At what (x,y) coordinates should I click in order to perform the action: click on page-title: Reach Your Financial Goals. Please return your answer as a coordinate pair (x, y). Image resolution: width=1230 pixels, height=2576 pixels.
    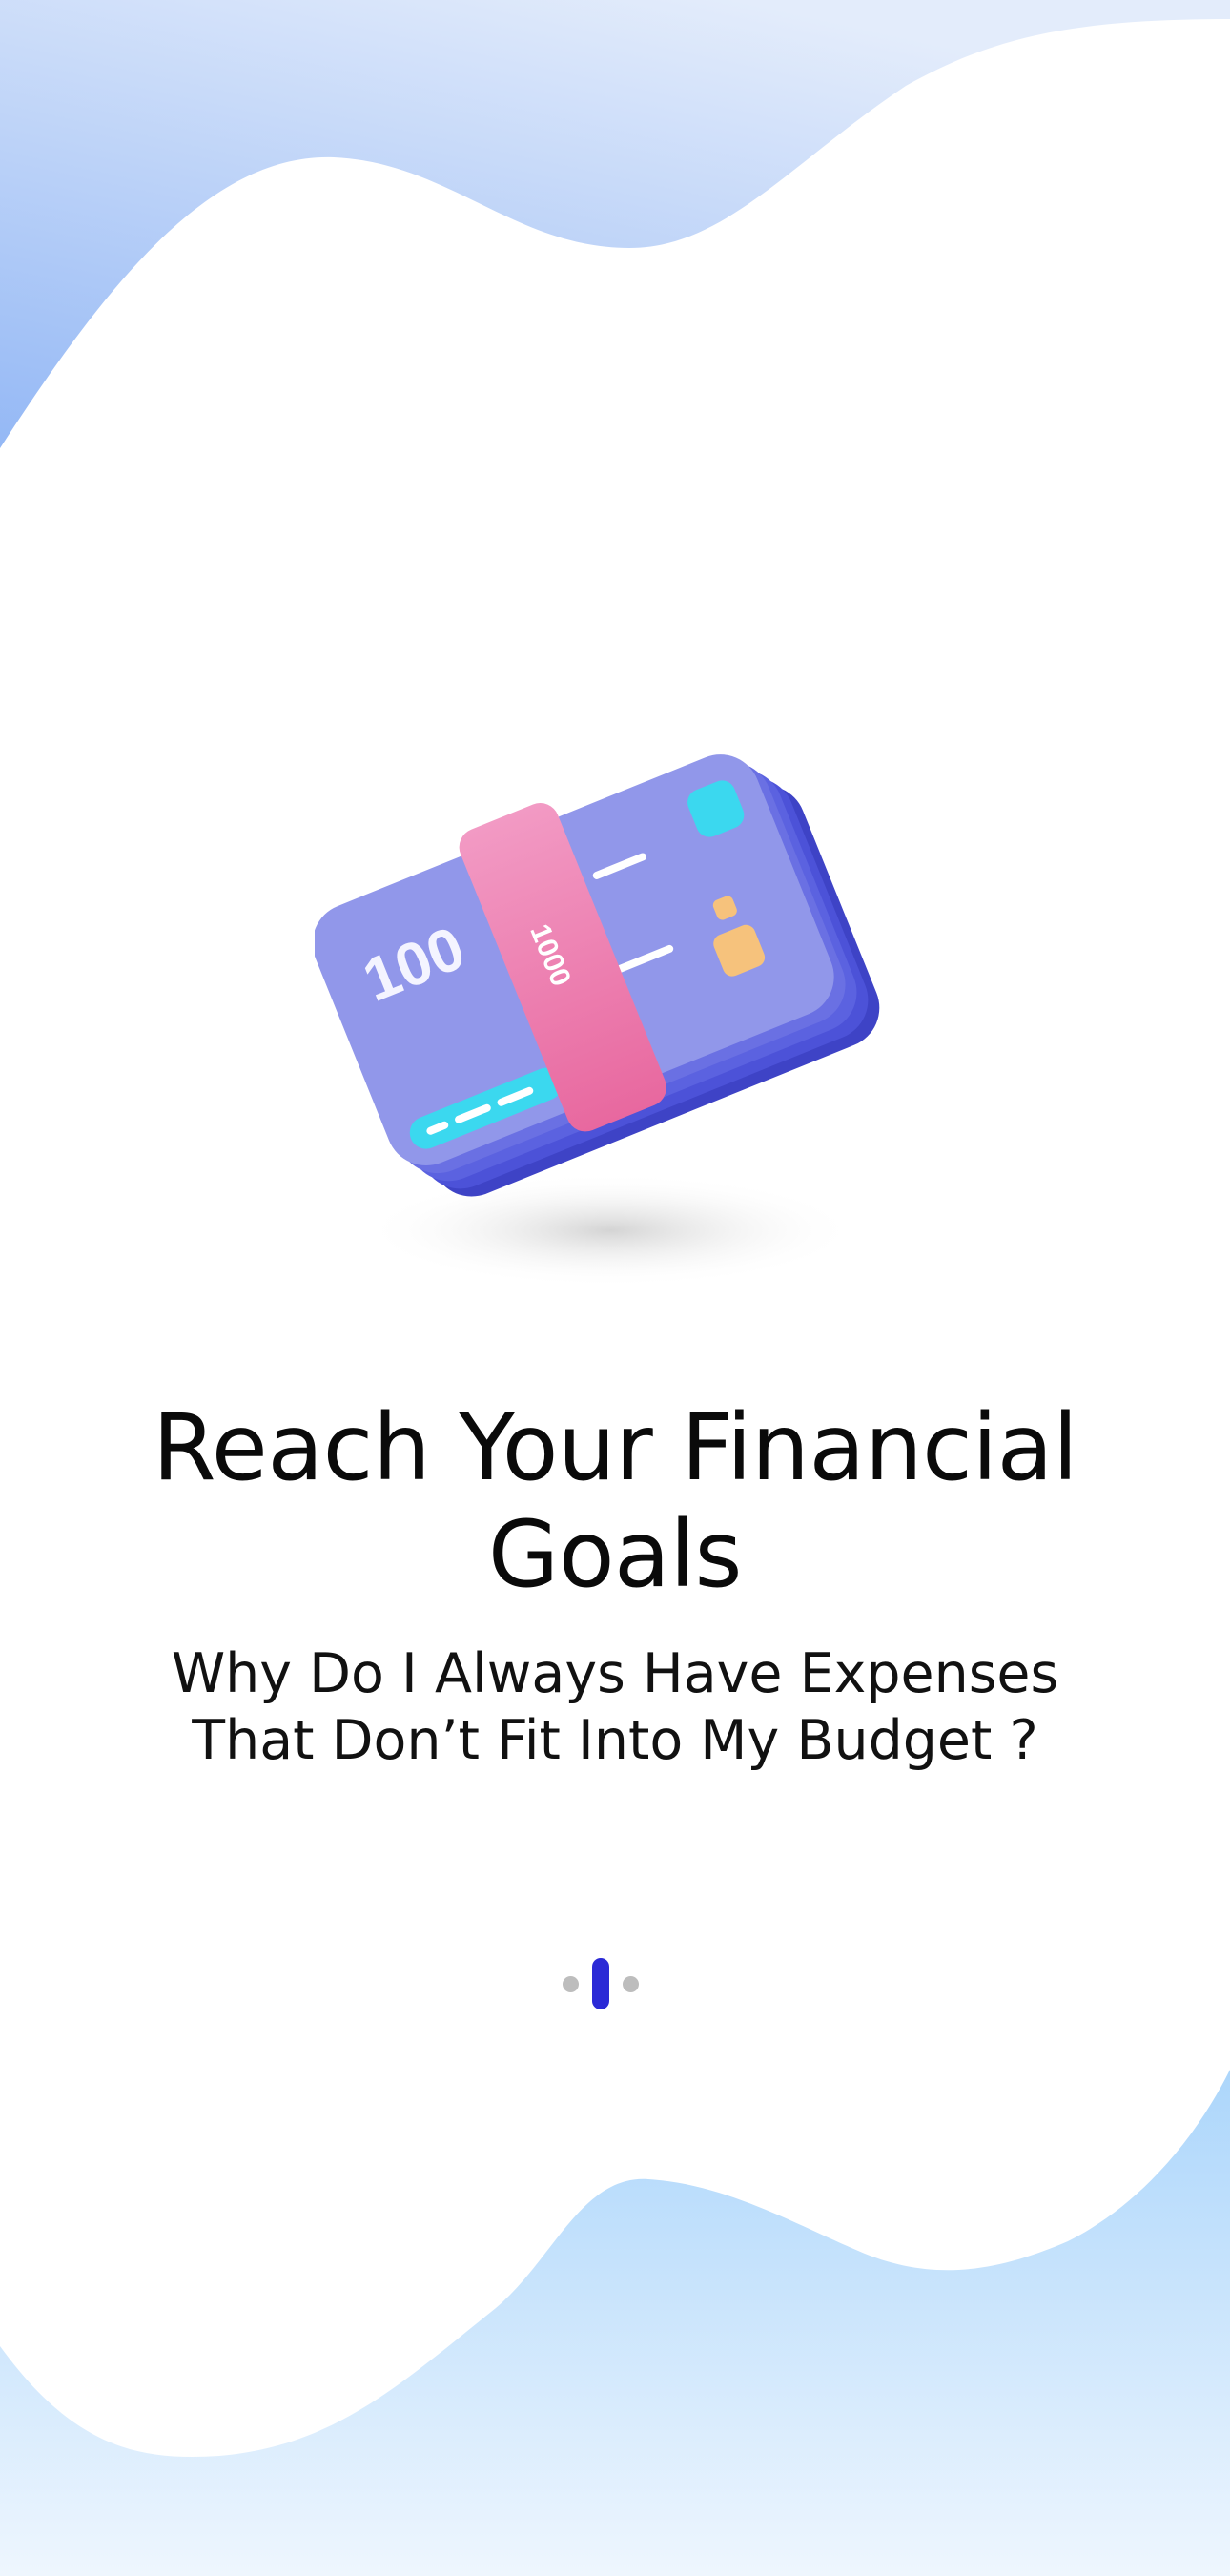
    Looking at the image, I should click on (615, 1501).